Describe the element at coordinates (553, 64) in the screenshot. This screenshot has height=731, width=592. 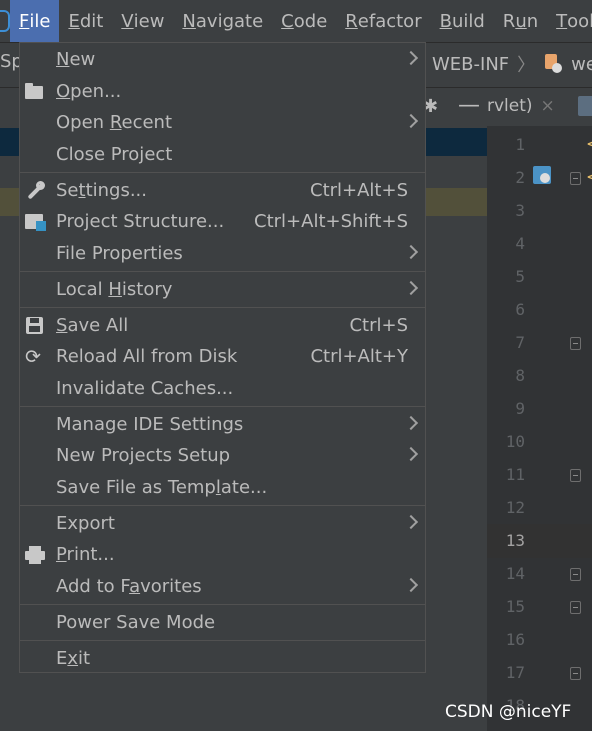
I see `xml-file-icon` at that location.